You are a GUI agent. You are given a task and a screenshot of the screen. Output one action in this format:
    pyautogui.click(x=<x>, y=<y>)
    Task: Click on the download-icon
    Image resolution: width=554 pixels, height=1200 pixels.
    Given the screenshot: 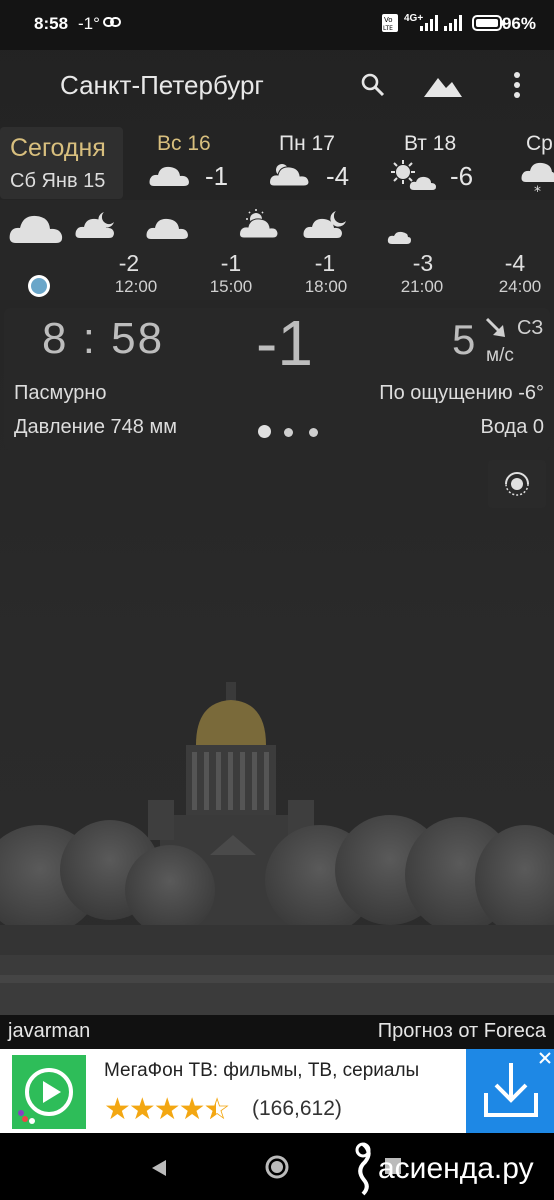 What is the action you would take?
    pyautogui.click(x=511, y=1090)
    